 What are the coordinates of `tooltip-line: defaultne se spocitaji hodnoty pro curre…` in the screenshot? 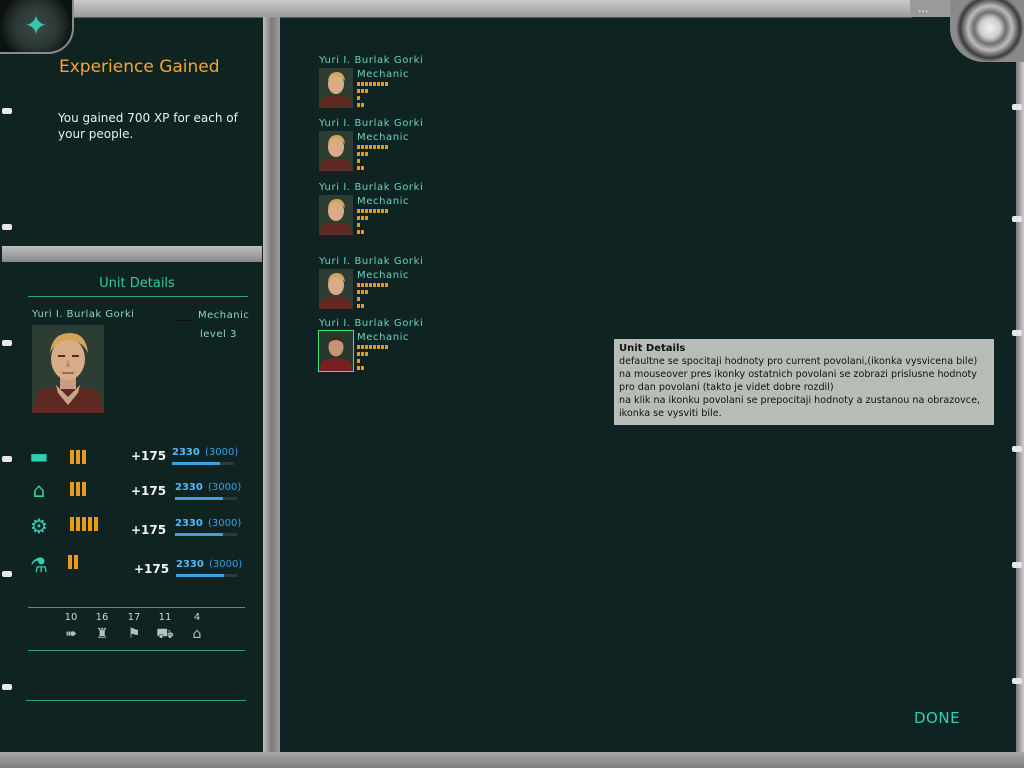 It's located at (798, 361).